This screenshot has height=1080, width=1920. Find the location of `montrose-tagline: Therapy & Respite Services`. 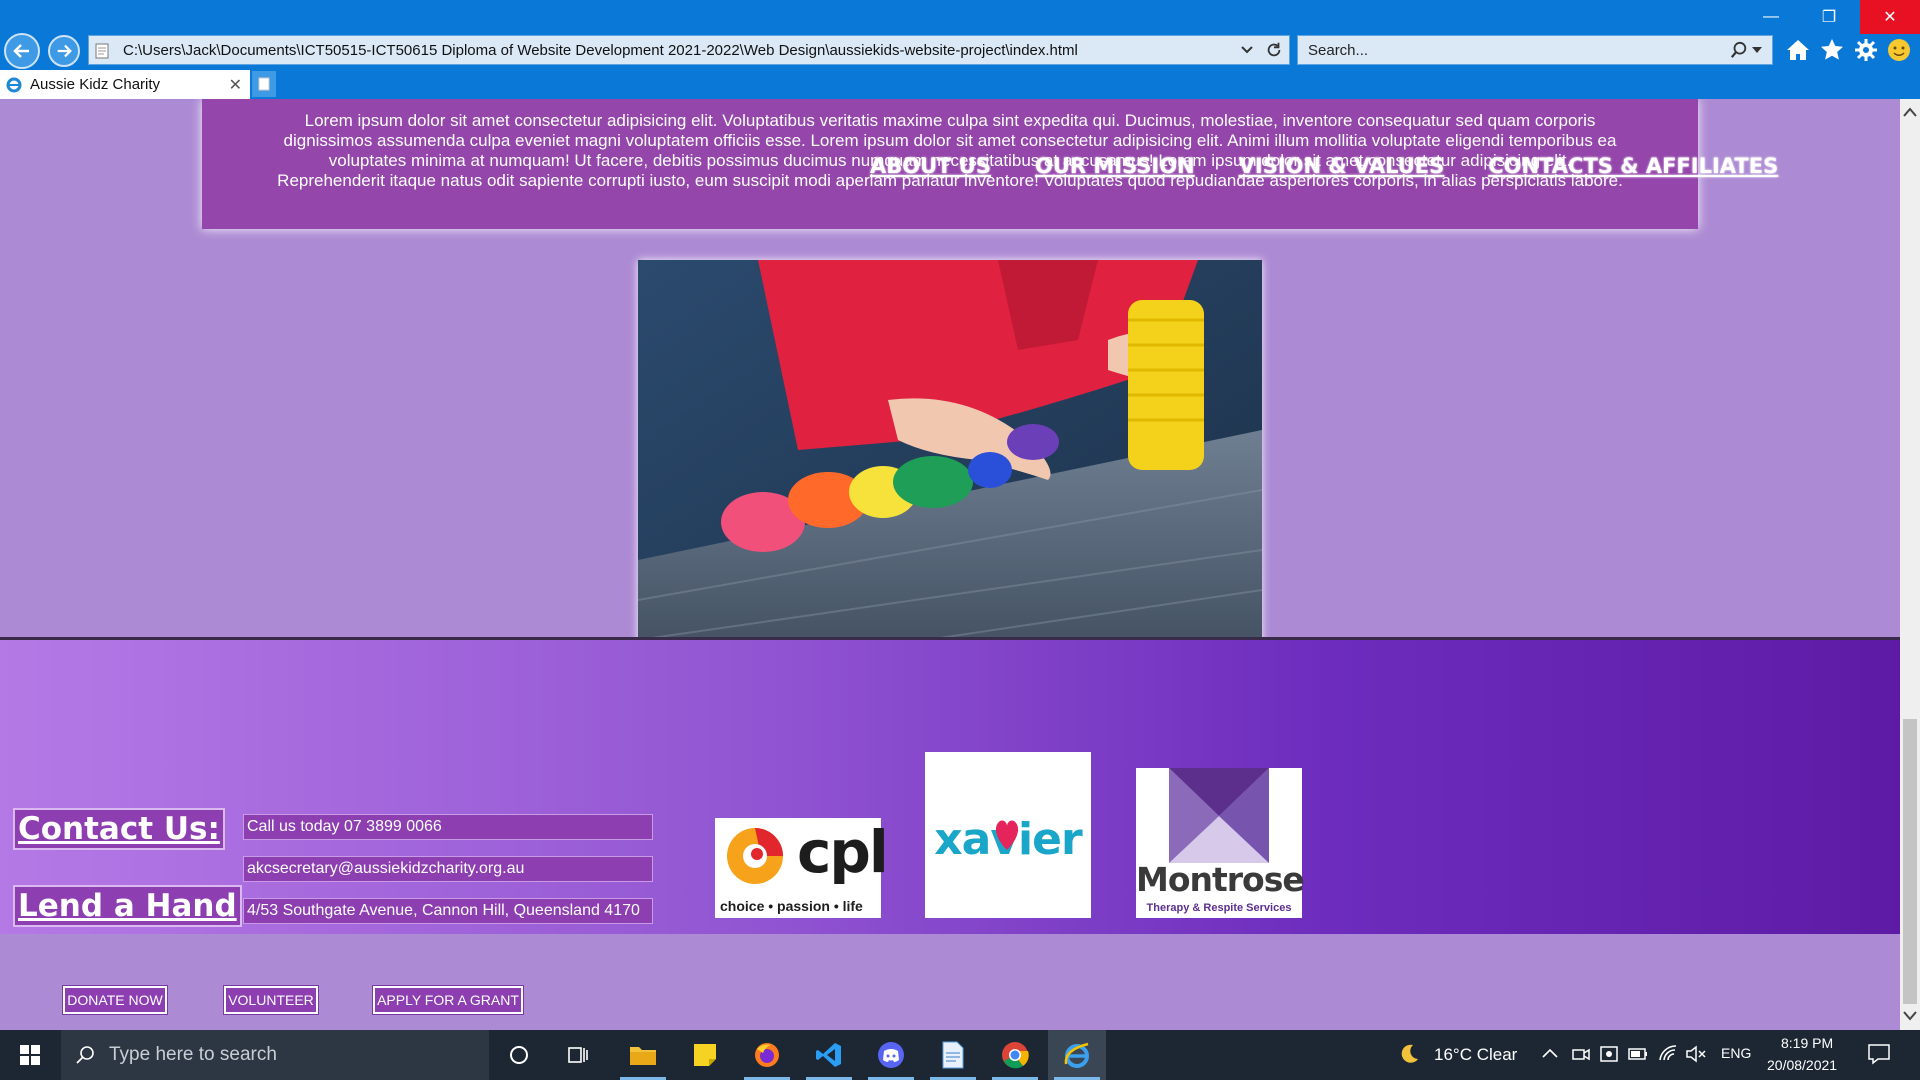

montrose-tagline: Therapy & Respite Services is located at coordinates (1219, 908).